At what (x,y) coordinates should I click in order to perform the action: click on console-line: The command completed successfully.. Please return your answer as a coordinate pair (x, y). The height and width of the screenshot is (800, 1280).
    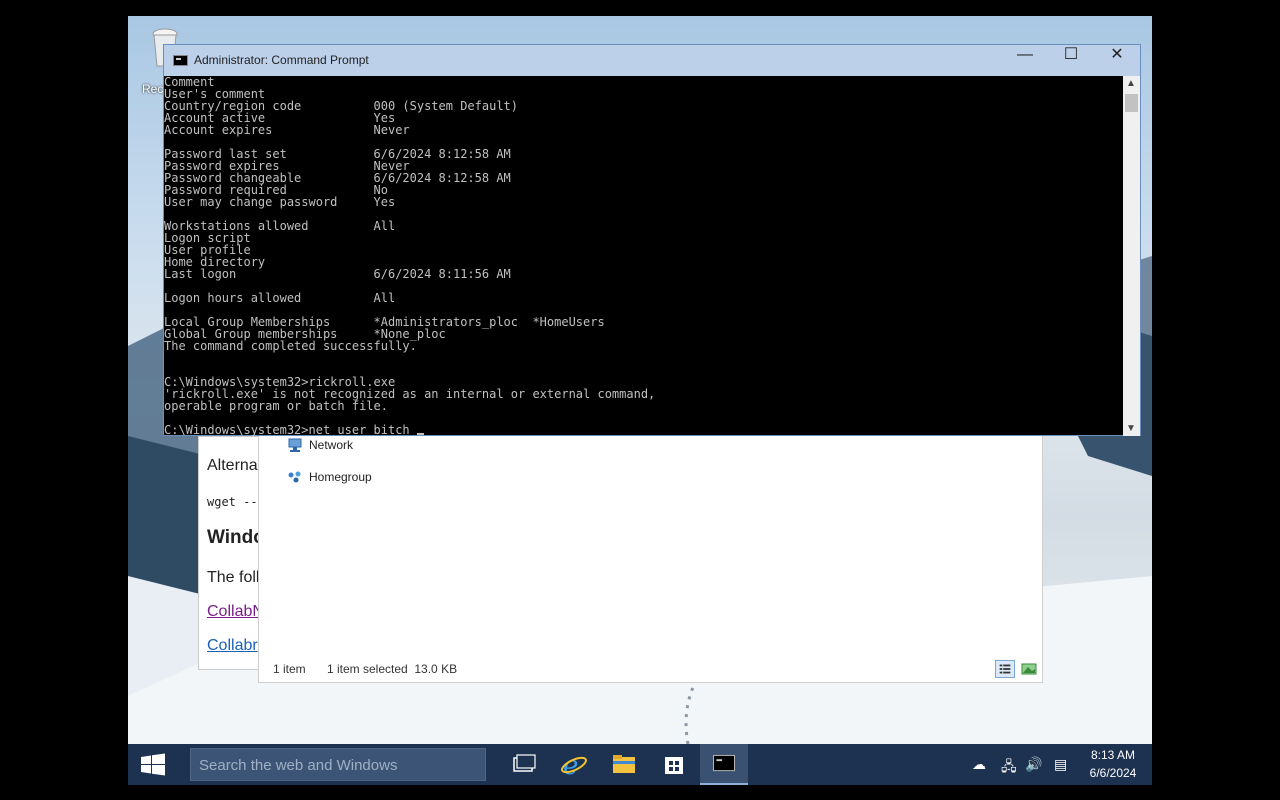
    Looking at the image, I should click on (290, 346).